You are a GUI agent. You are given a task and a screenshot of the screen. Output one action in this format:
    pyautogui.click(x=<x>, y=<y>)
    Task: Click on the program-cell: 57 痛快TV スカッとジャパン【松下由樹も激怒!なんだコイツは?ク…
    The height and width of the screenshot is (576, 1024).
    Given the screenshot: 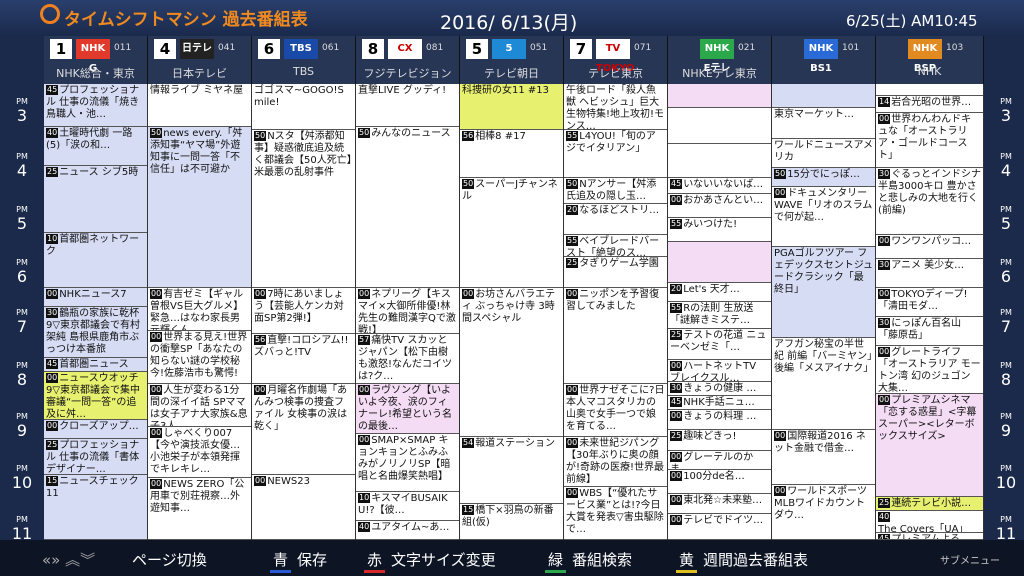 What is the action you would take?
    pyautogui.click(x=407, y=358)
    